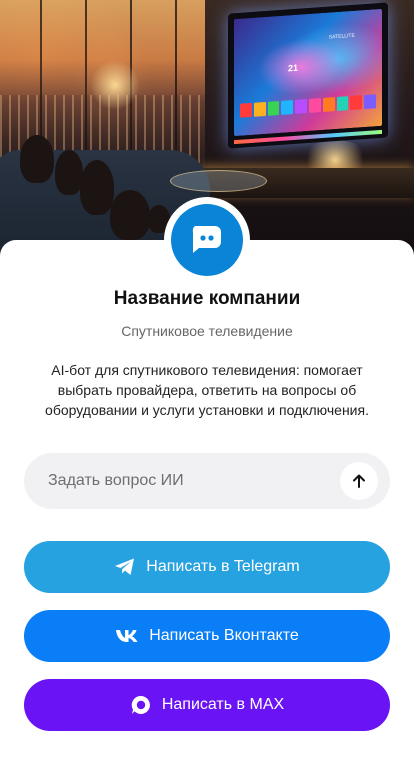  Describe the element at coordinates (182, 481) in the screenshot. I see `ask-ai-input` at that location.